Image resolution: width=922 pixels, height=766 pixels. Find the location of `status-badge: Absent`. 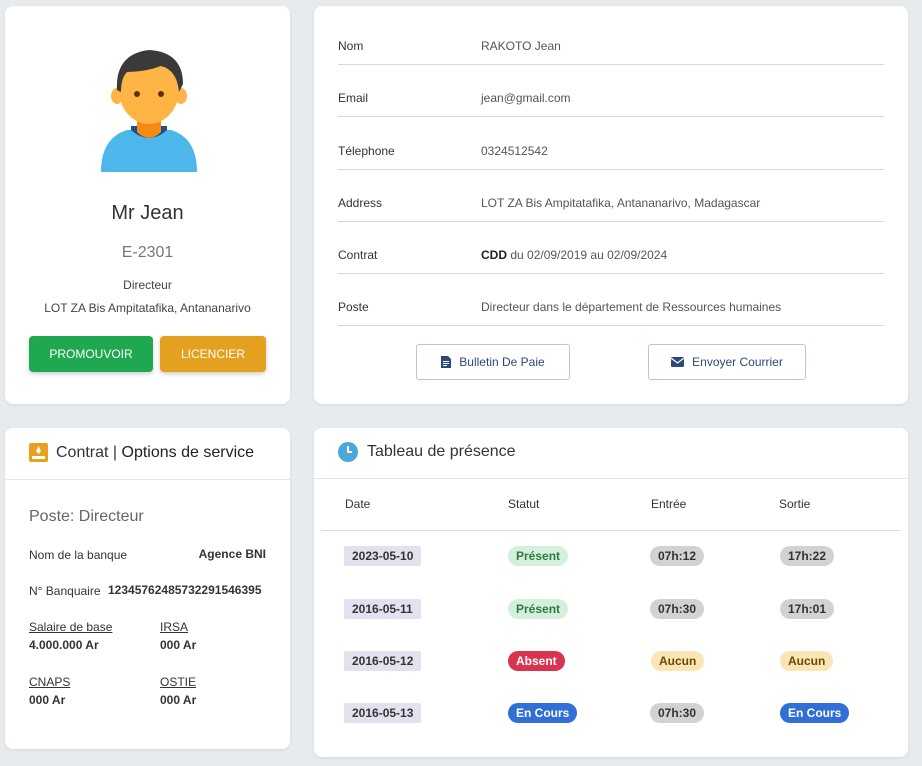

status-badge: Absent is located at coordinates (536, 661).